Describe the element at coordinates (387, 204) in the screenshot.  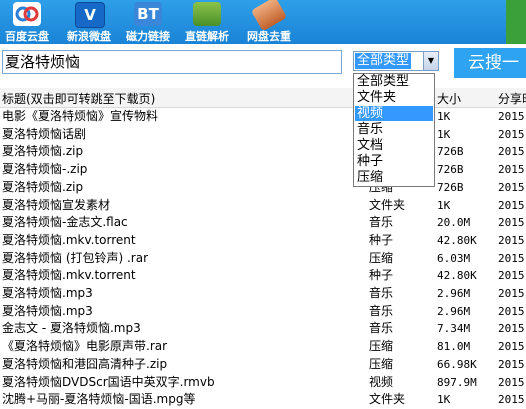
I see `cell-type: 文件夹` at that location.